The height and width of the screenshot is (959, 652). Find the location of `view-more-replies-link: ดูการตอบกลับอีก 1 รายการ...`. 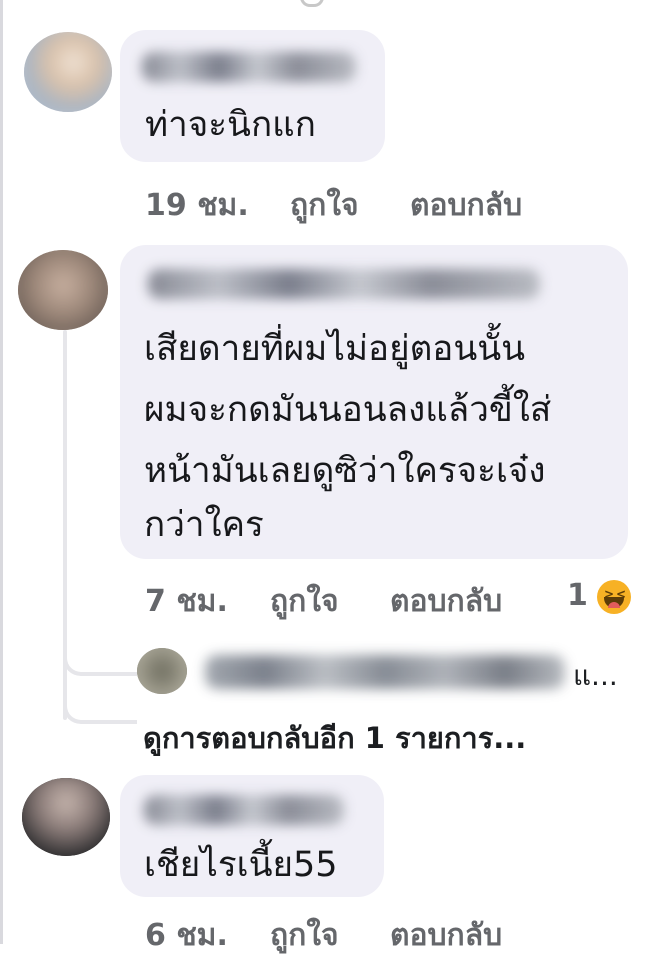

view-more-replies-link: ดูการตอบกลับอีก 1 รายการ... is located at coordinates (334, 738).